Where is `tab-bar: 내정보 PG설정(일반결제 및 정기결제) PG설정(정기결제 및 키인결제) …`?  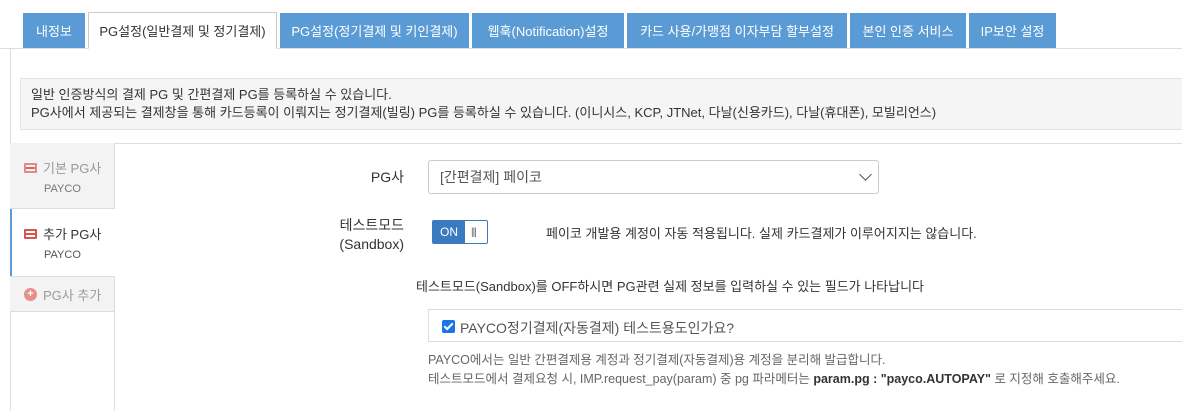
tab-bar: 내정보 PG설정(일반결제 및 정기결제) PG설정(정기결제 및 키인결제) … is located at coordinates (591, 24).